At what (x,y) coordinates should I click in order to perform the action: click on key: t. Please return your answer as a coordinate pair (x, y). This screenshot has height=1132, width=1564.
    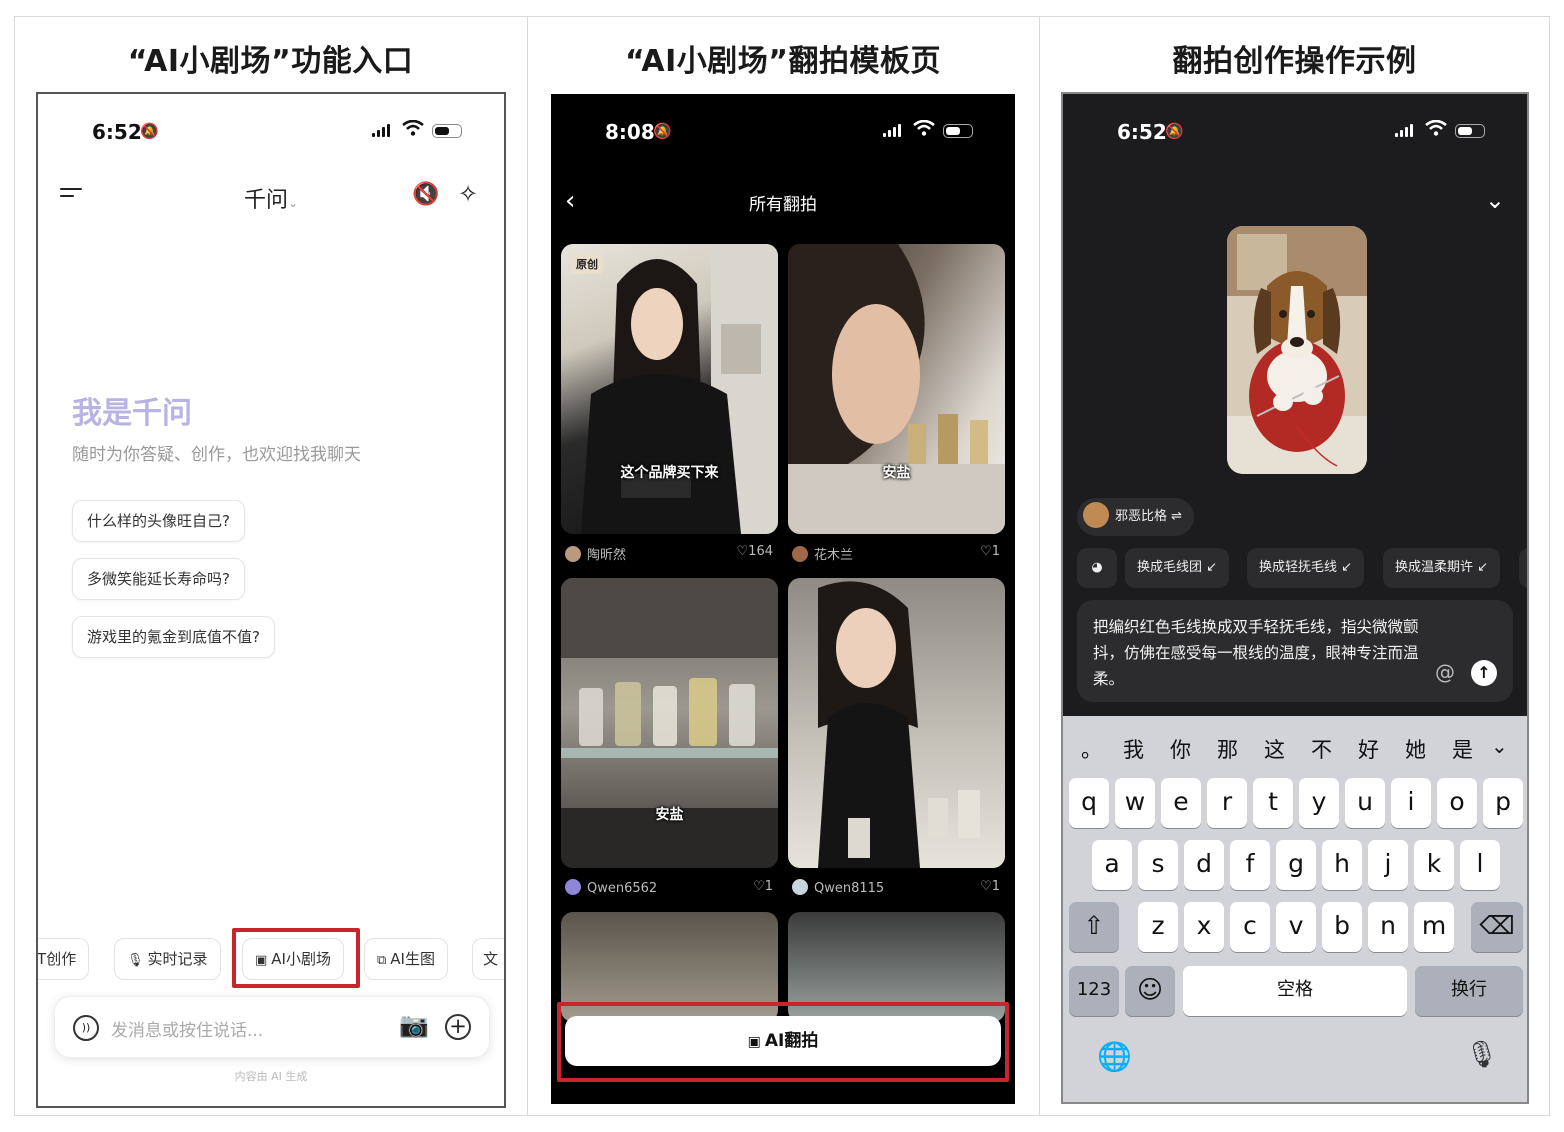
    Looking at the image, I should click on (1273, 803).